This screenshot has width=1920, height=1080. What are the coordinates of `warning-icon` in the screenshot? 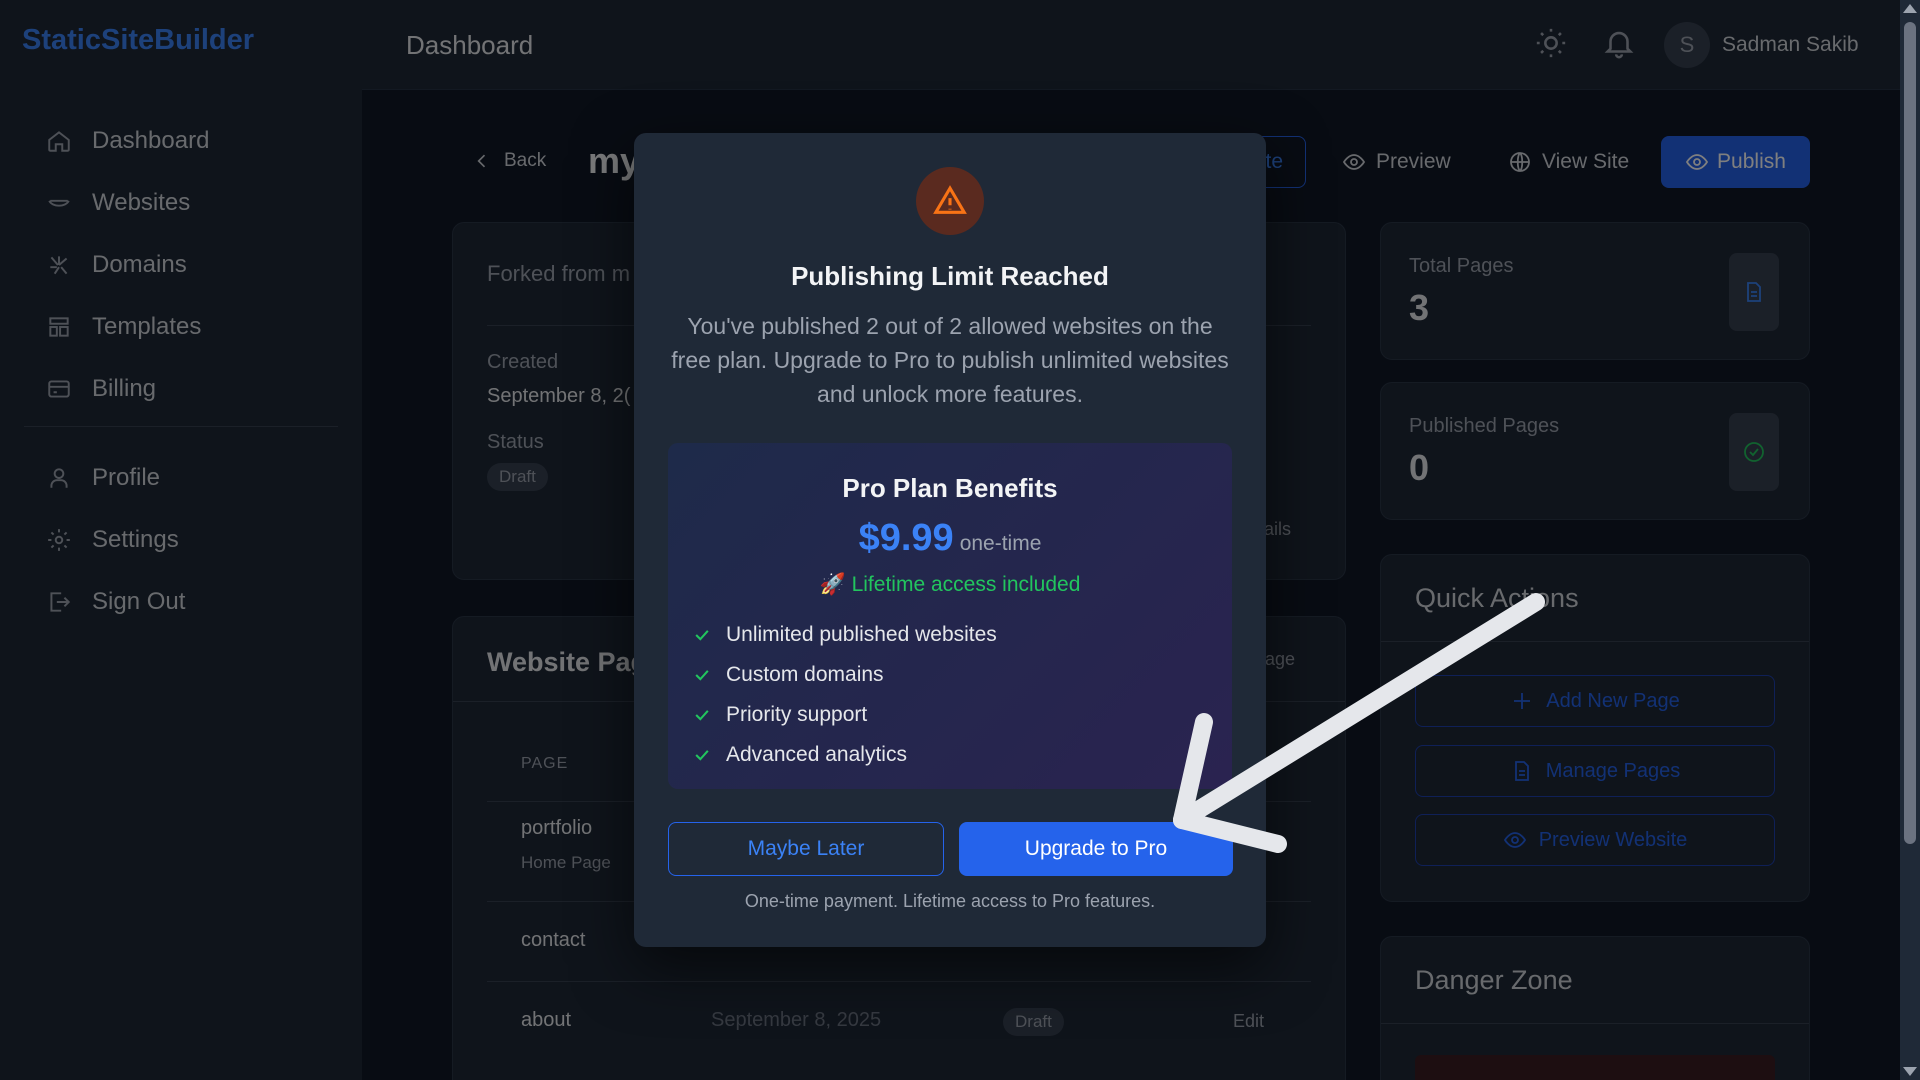 It's located at (950, 201).